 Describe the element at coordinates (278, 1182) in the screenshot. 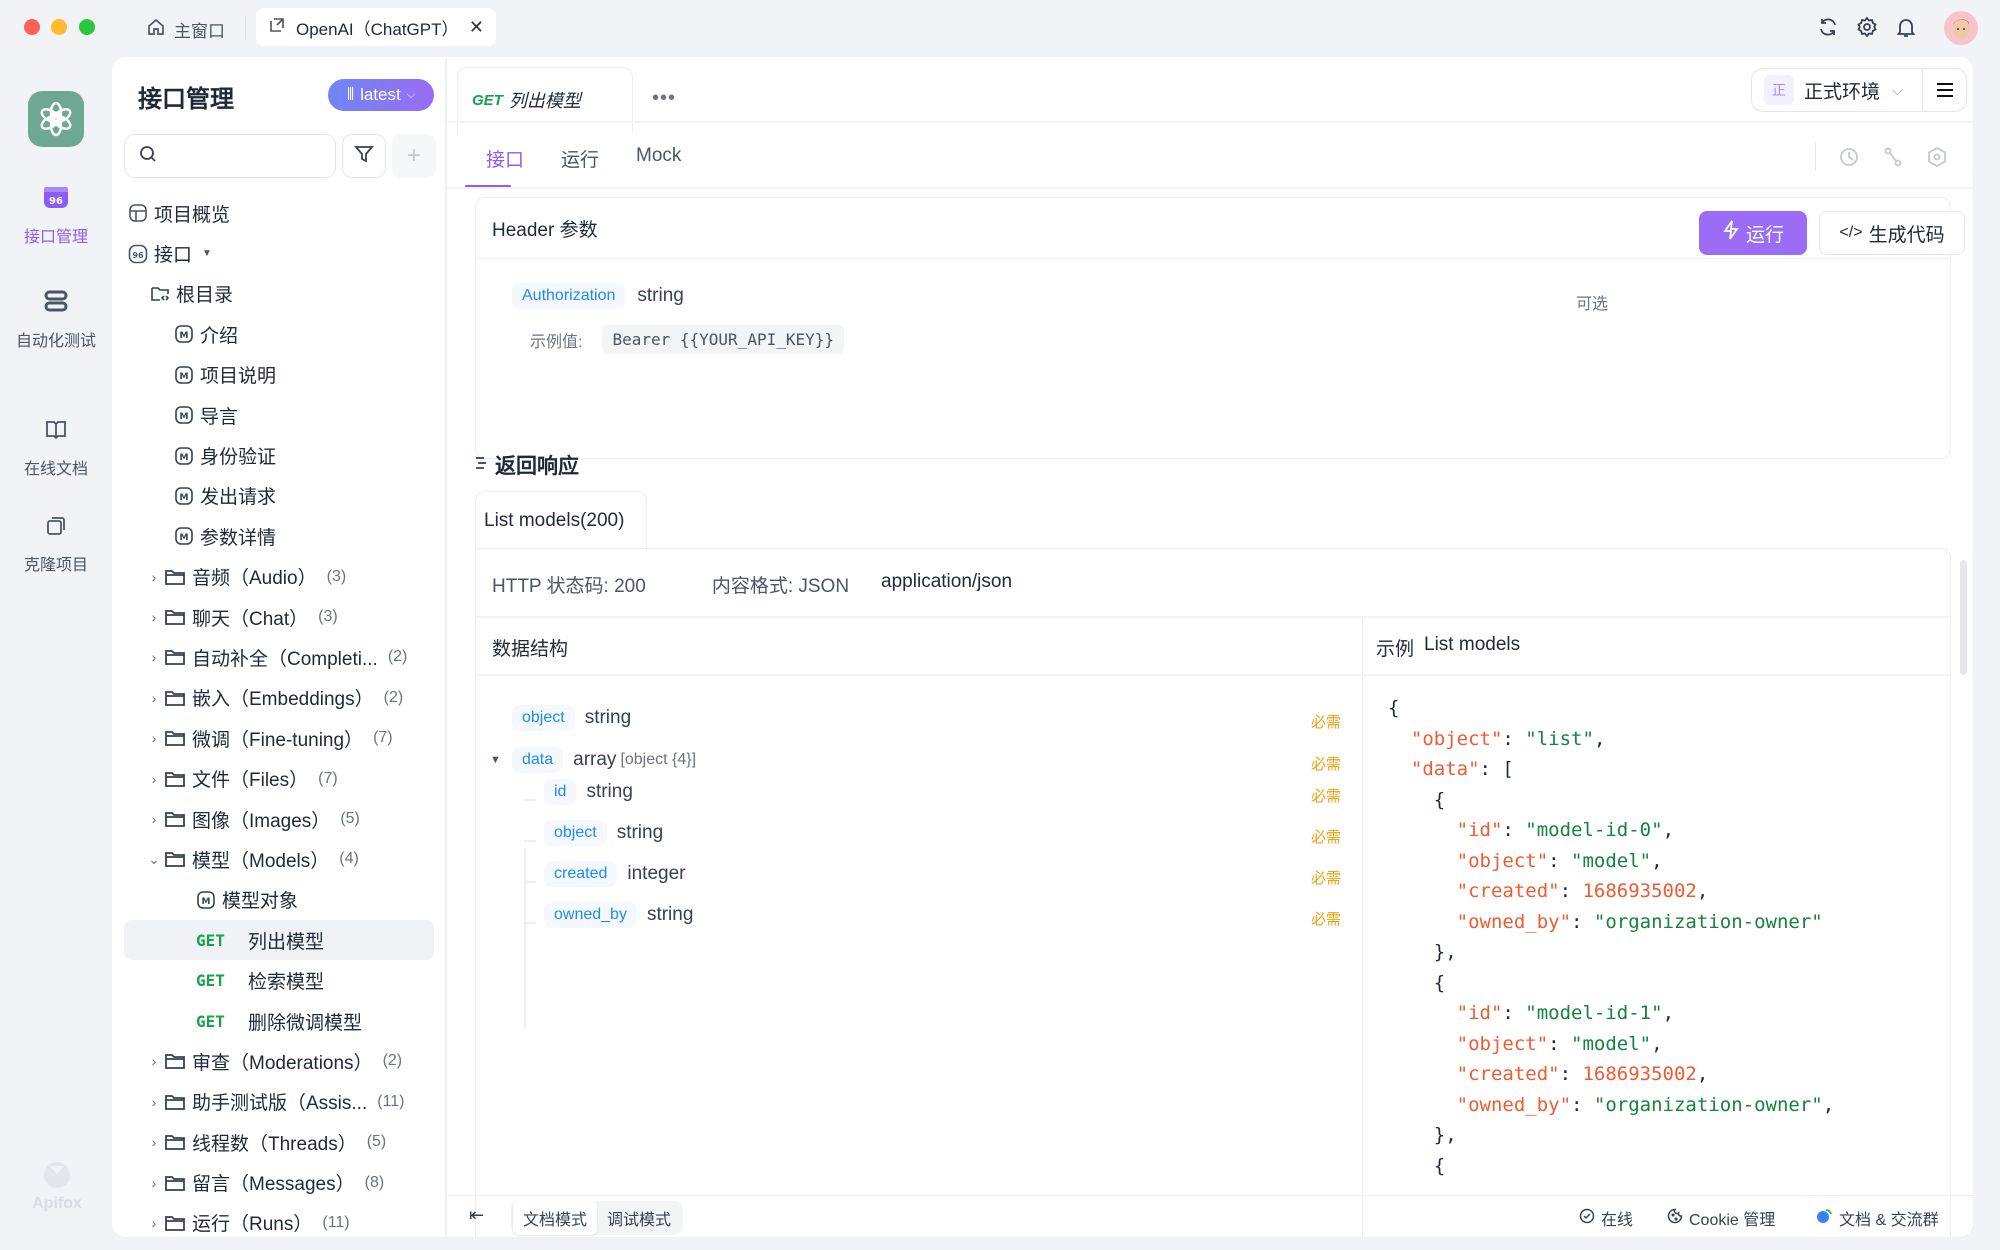

I see `tree-folder: › 留言（Messages） (8)` at that location.